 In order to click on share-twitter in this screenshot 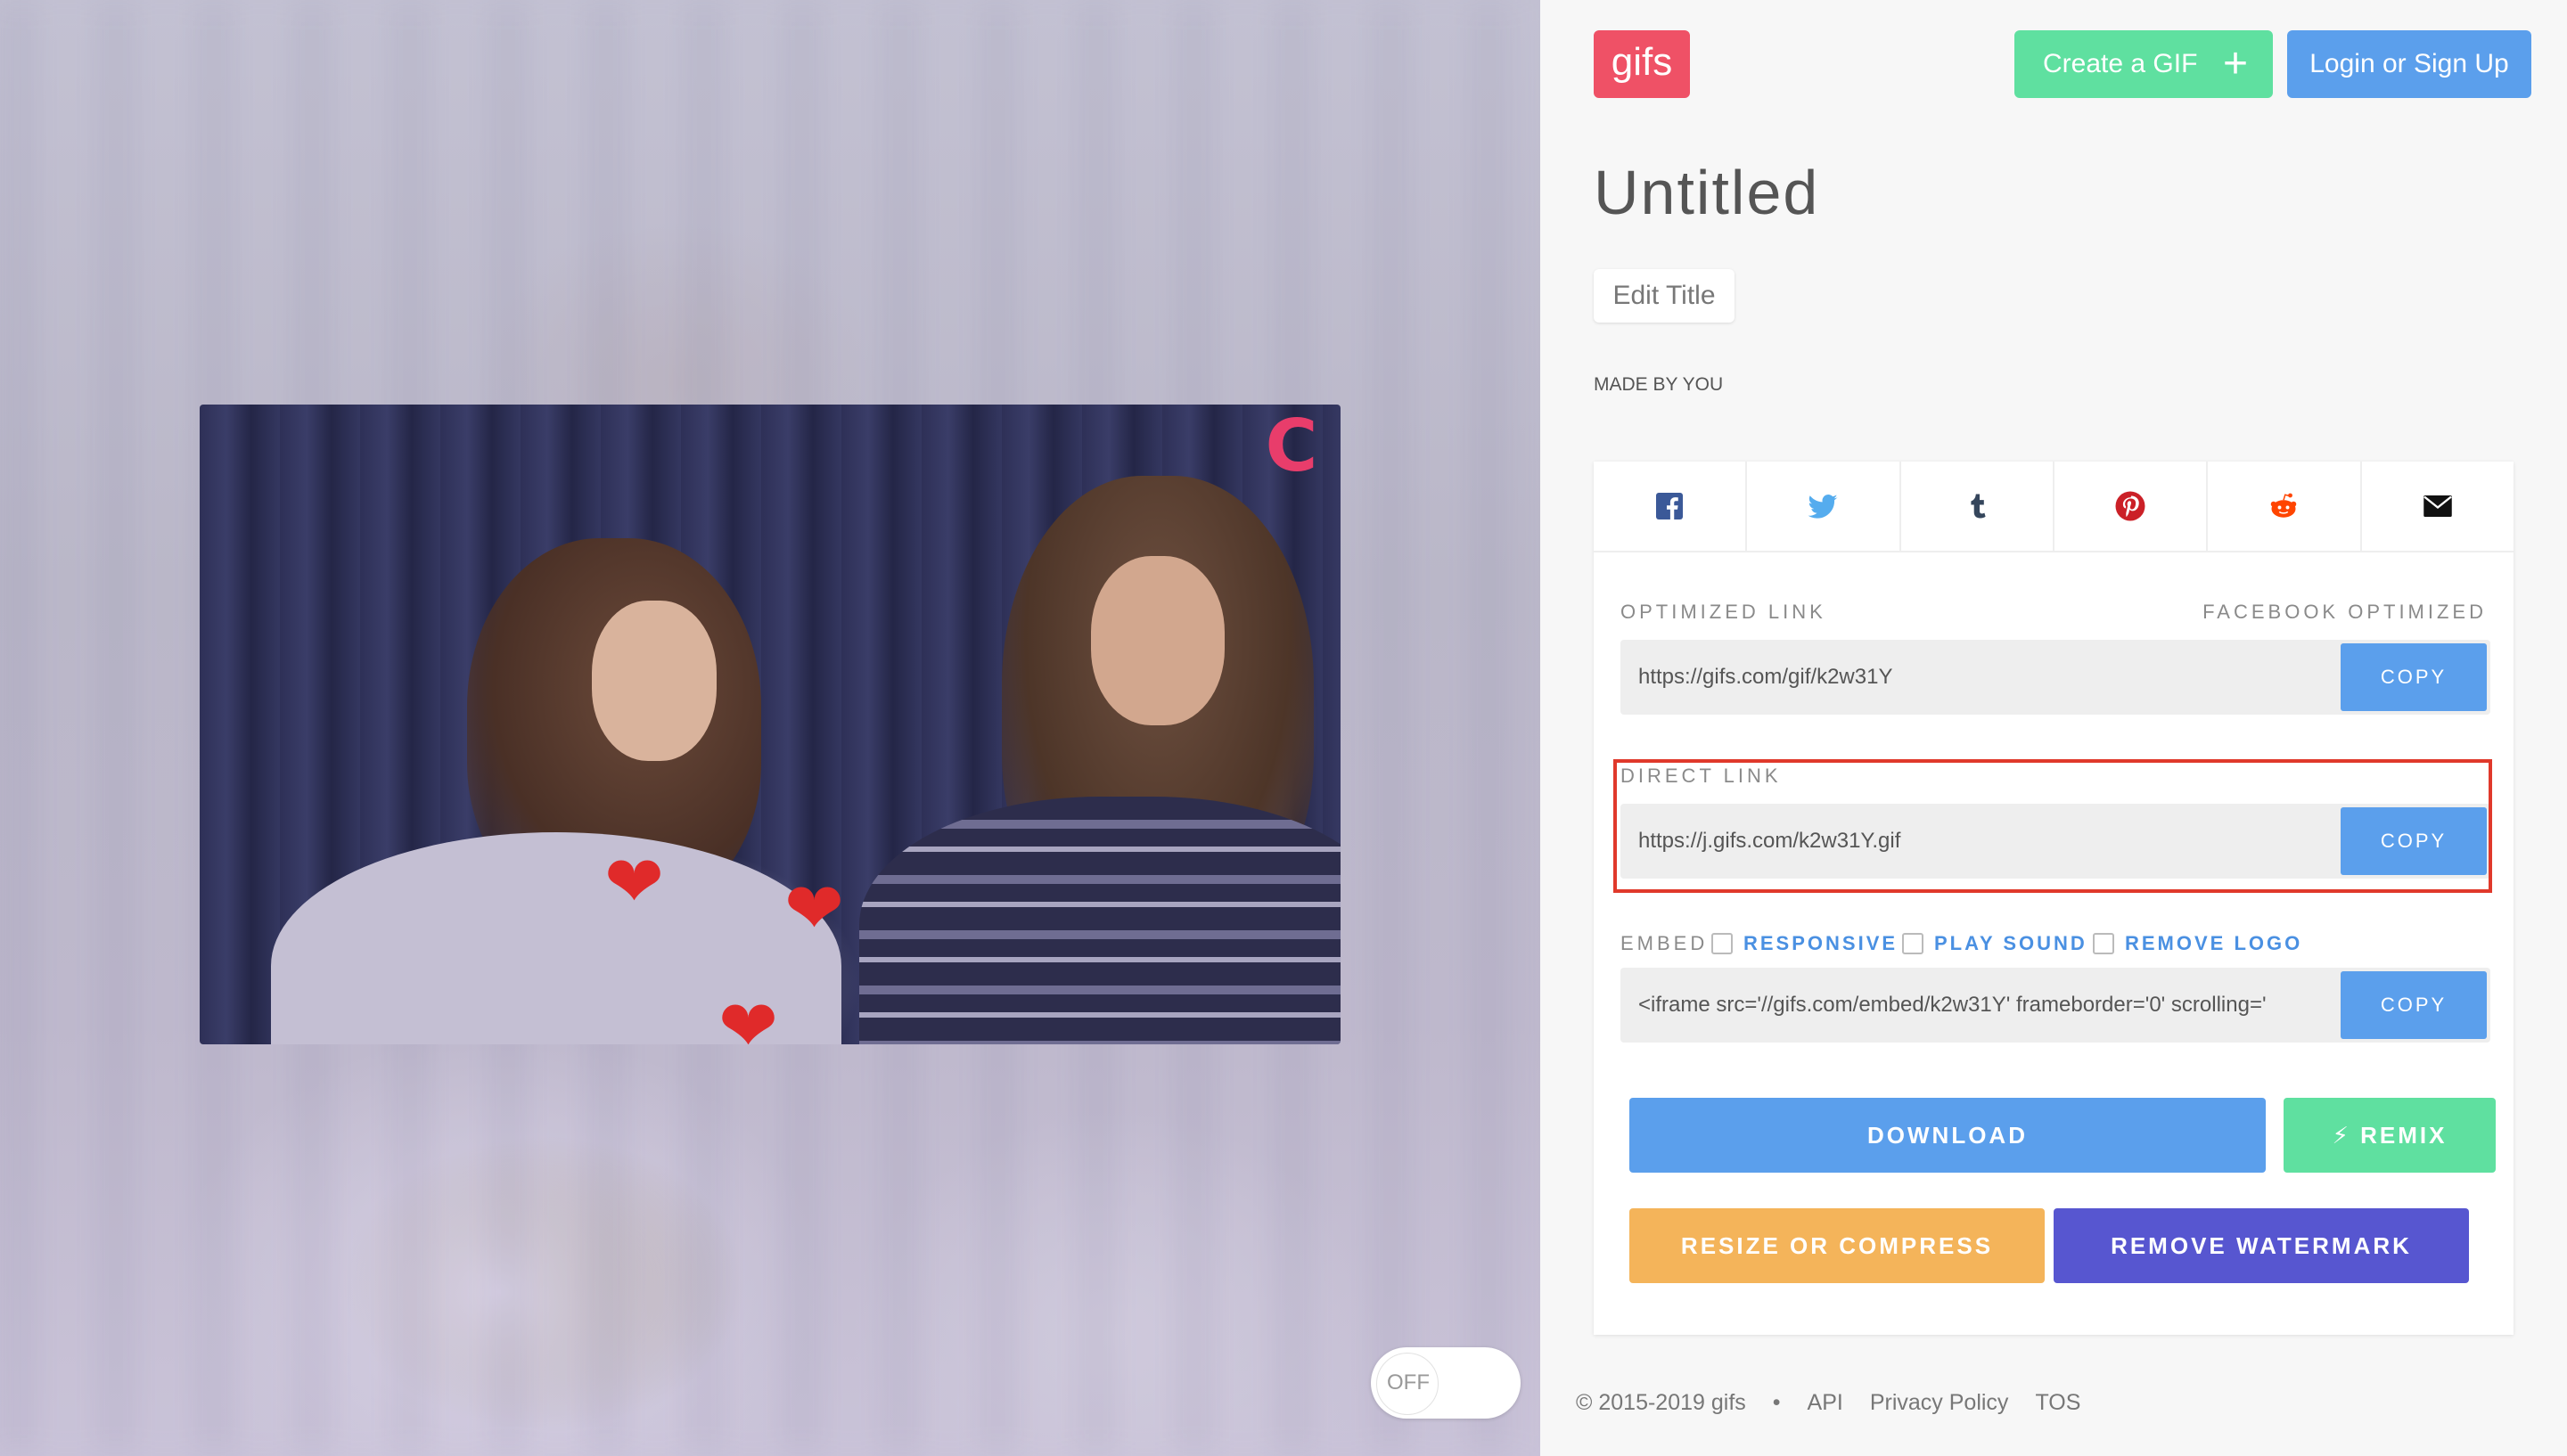, I will do `click(1824, 507)`.